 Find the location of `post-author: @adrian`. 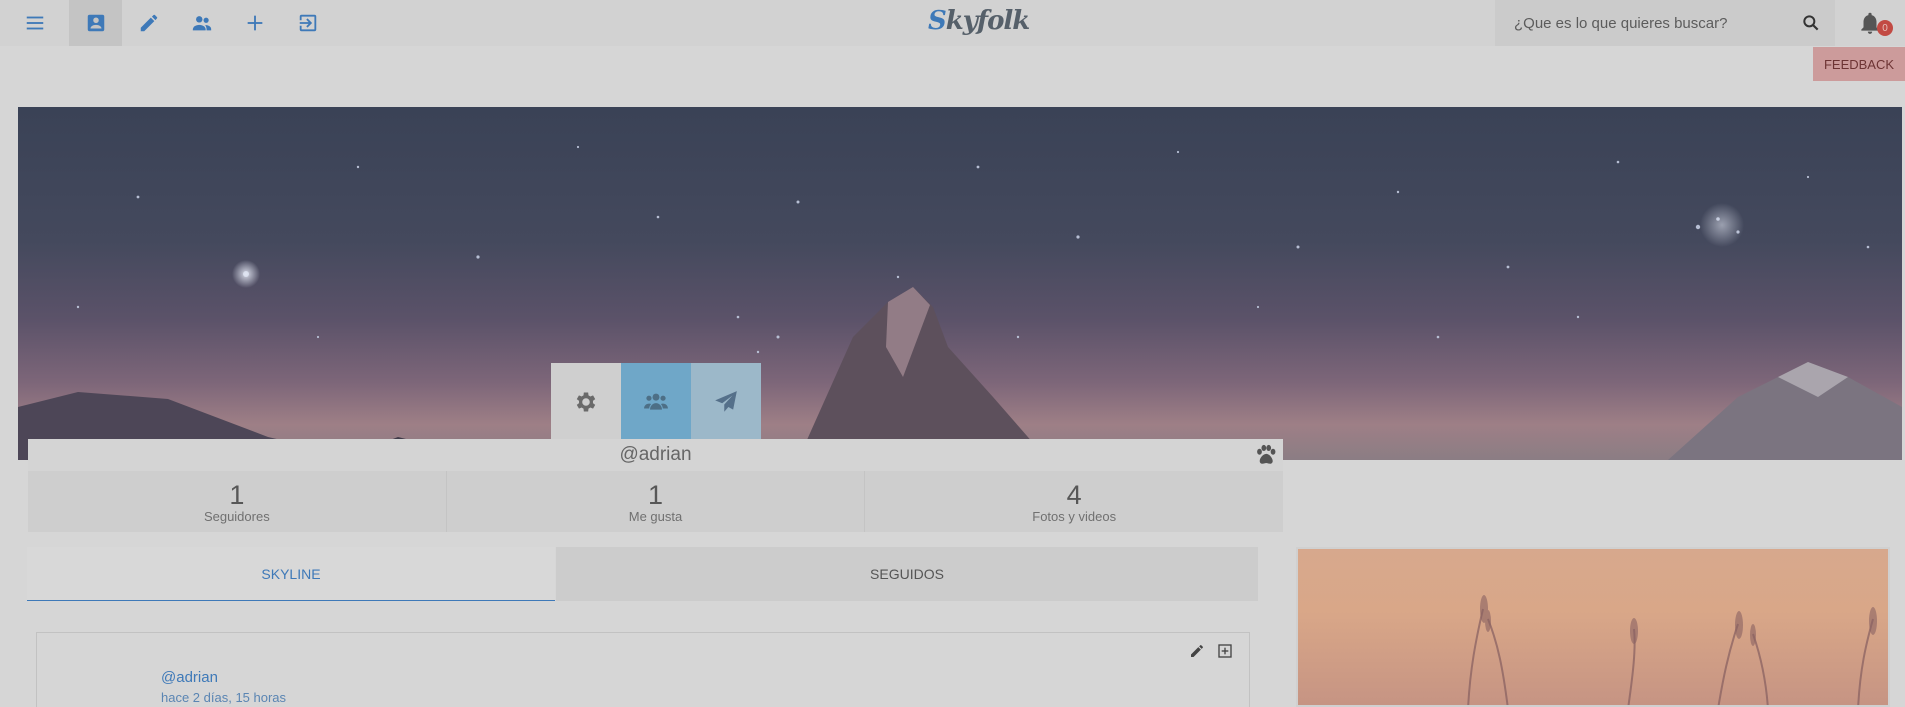

post-author: @adrian is located at coordinates (189, 677).